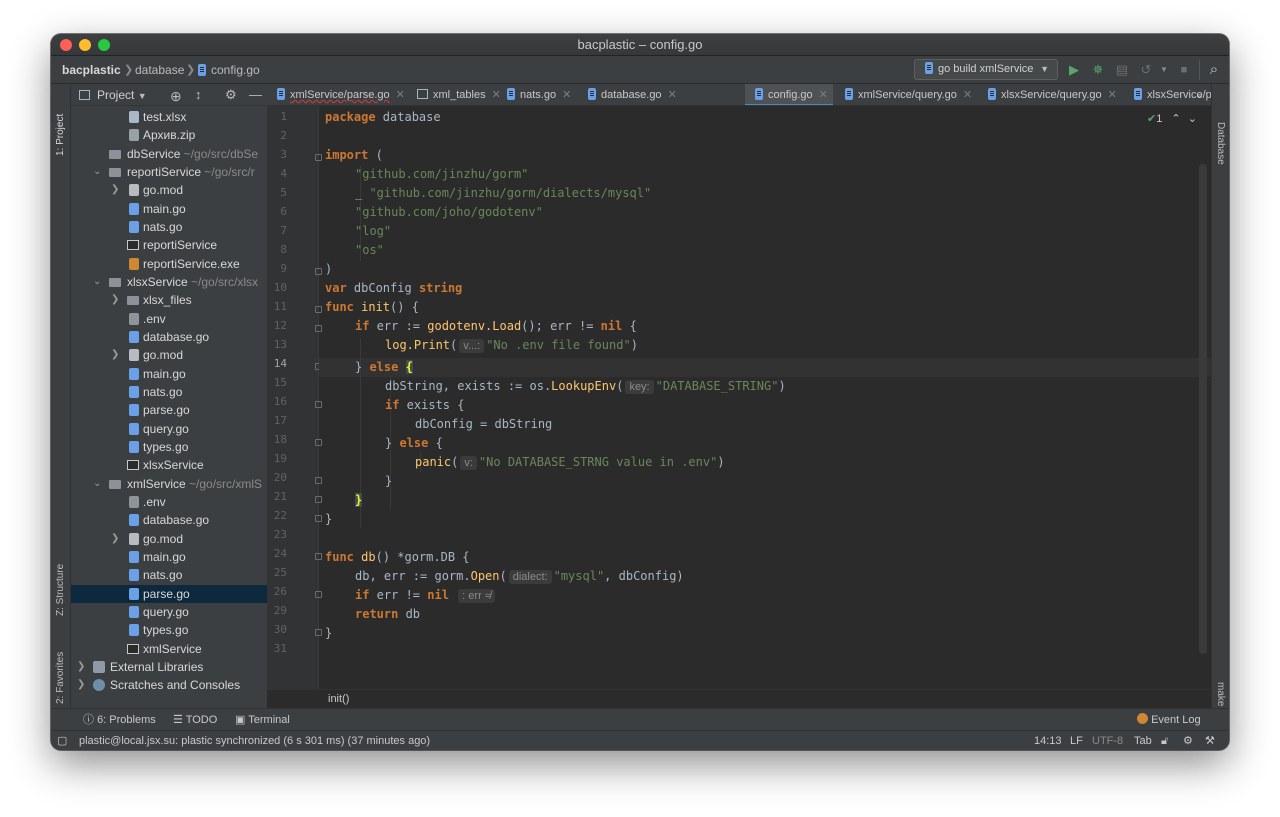 The width and height of the screenshot is (1280, 817). What do you see at coordinates (169, 484) in the screenshot?
I see `tree-item-xmlservice: ⌄ xmlService ~/go/src/xmlS` at bounding box center [169, 484].